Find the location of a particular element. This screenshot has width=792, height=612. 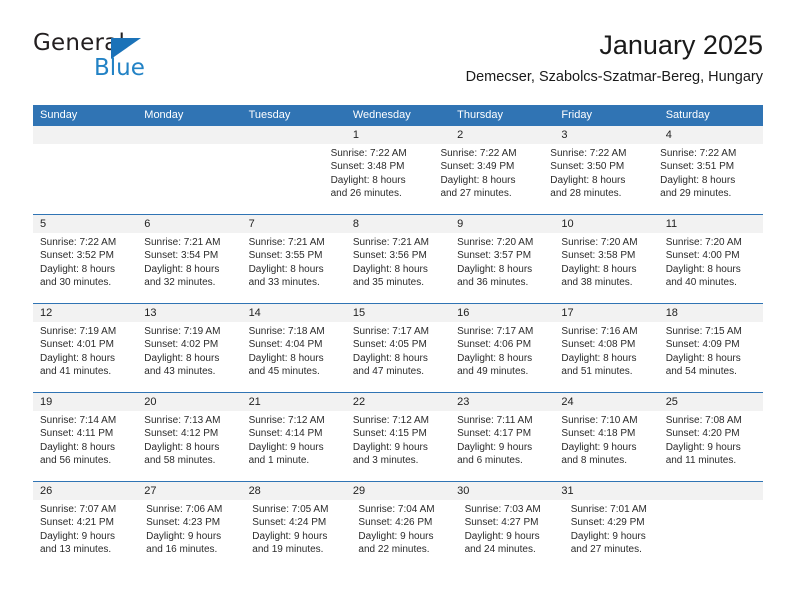

day-detail-line: Sunrise: 7:22 AM is located at coordinates (78, 242).